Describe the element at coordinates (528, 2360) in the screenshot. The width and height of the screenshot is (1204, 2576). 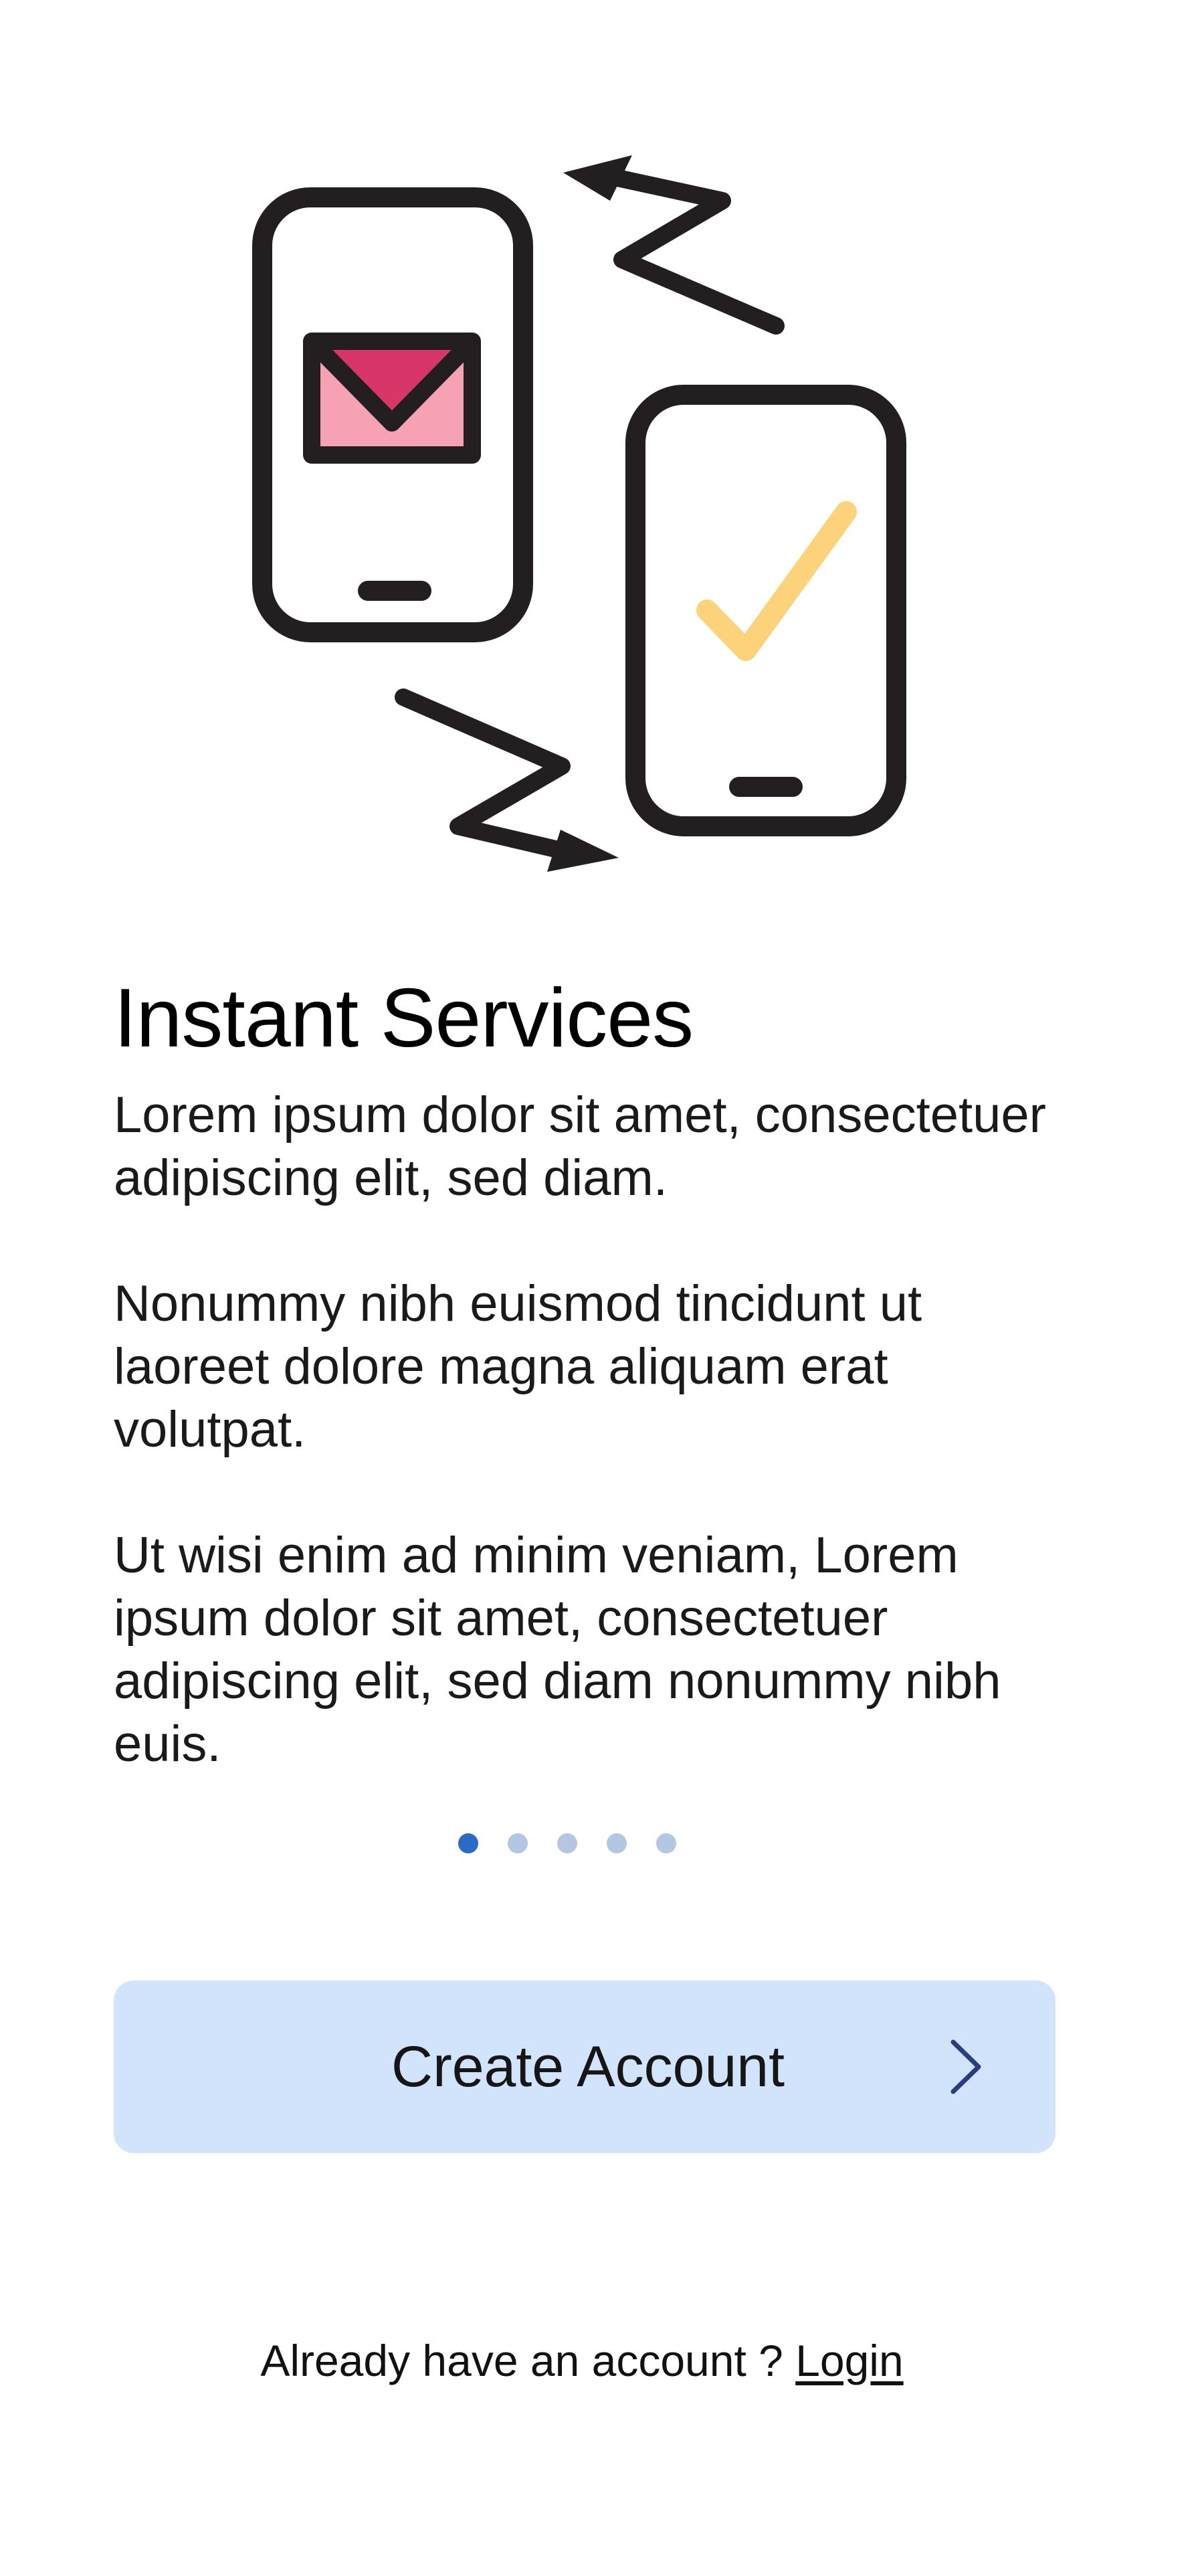
I see `login-prompt-text: Already have an account ?` at that location.